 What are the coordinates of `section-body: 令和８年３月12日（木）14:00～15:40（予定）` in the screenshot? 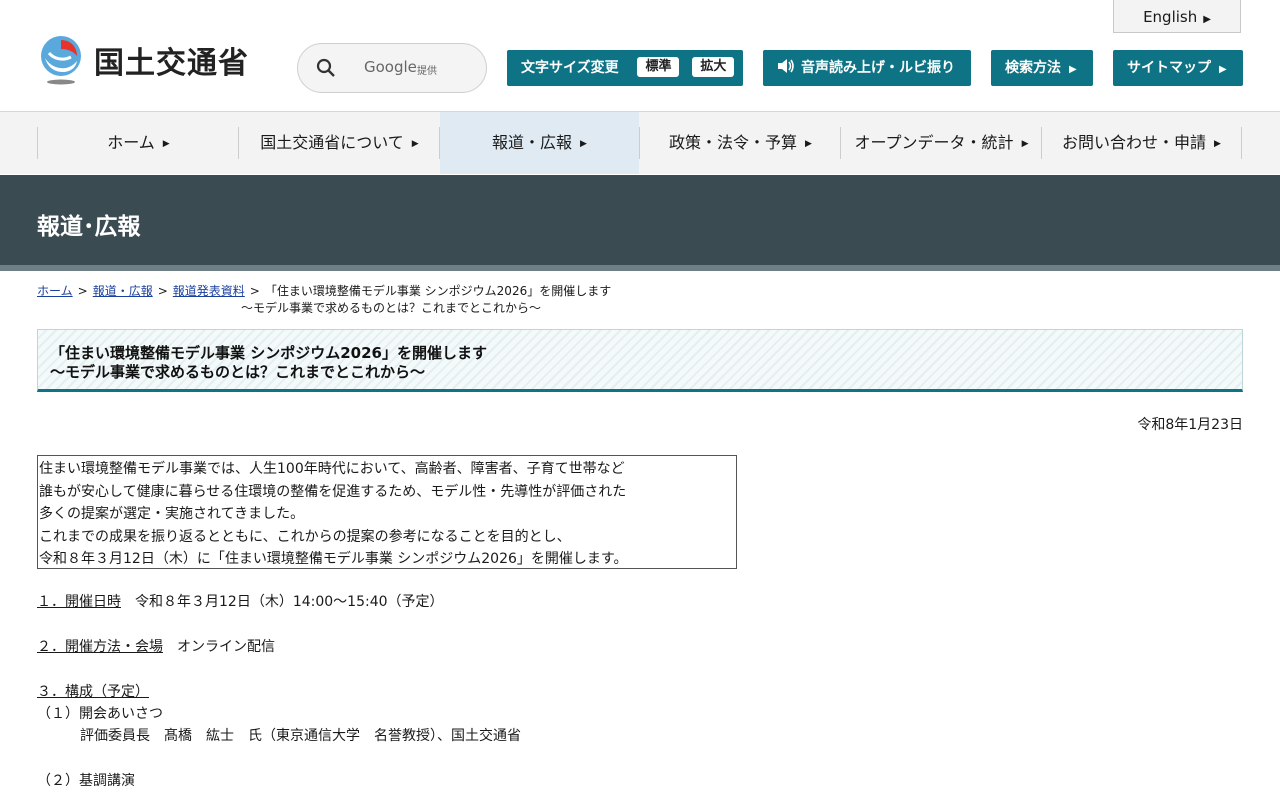 It's located at (289, 602).